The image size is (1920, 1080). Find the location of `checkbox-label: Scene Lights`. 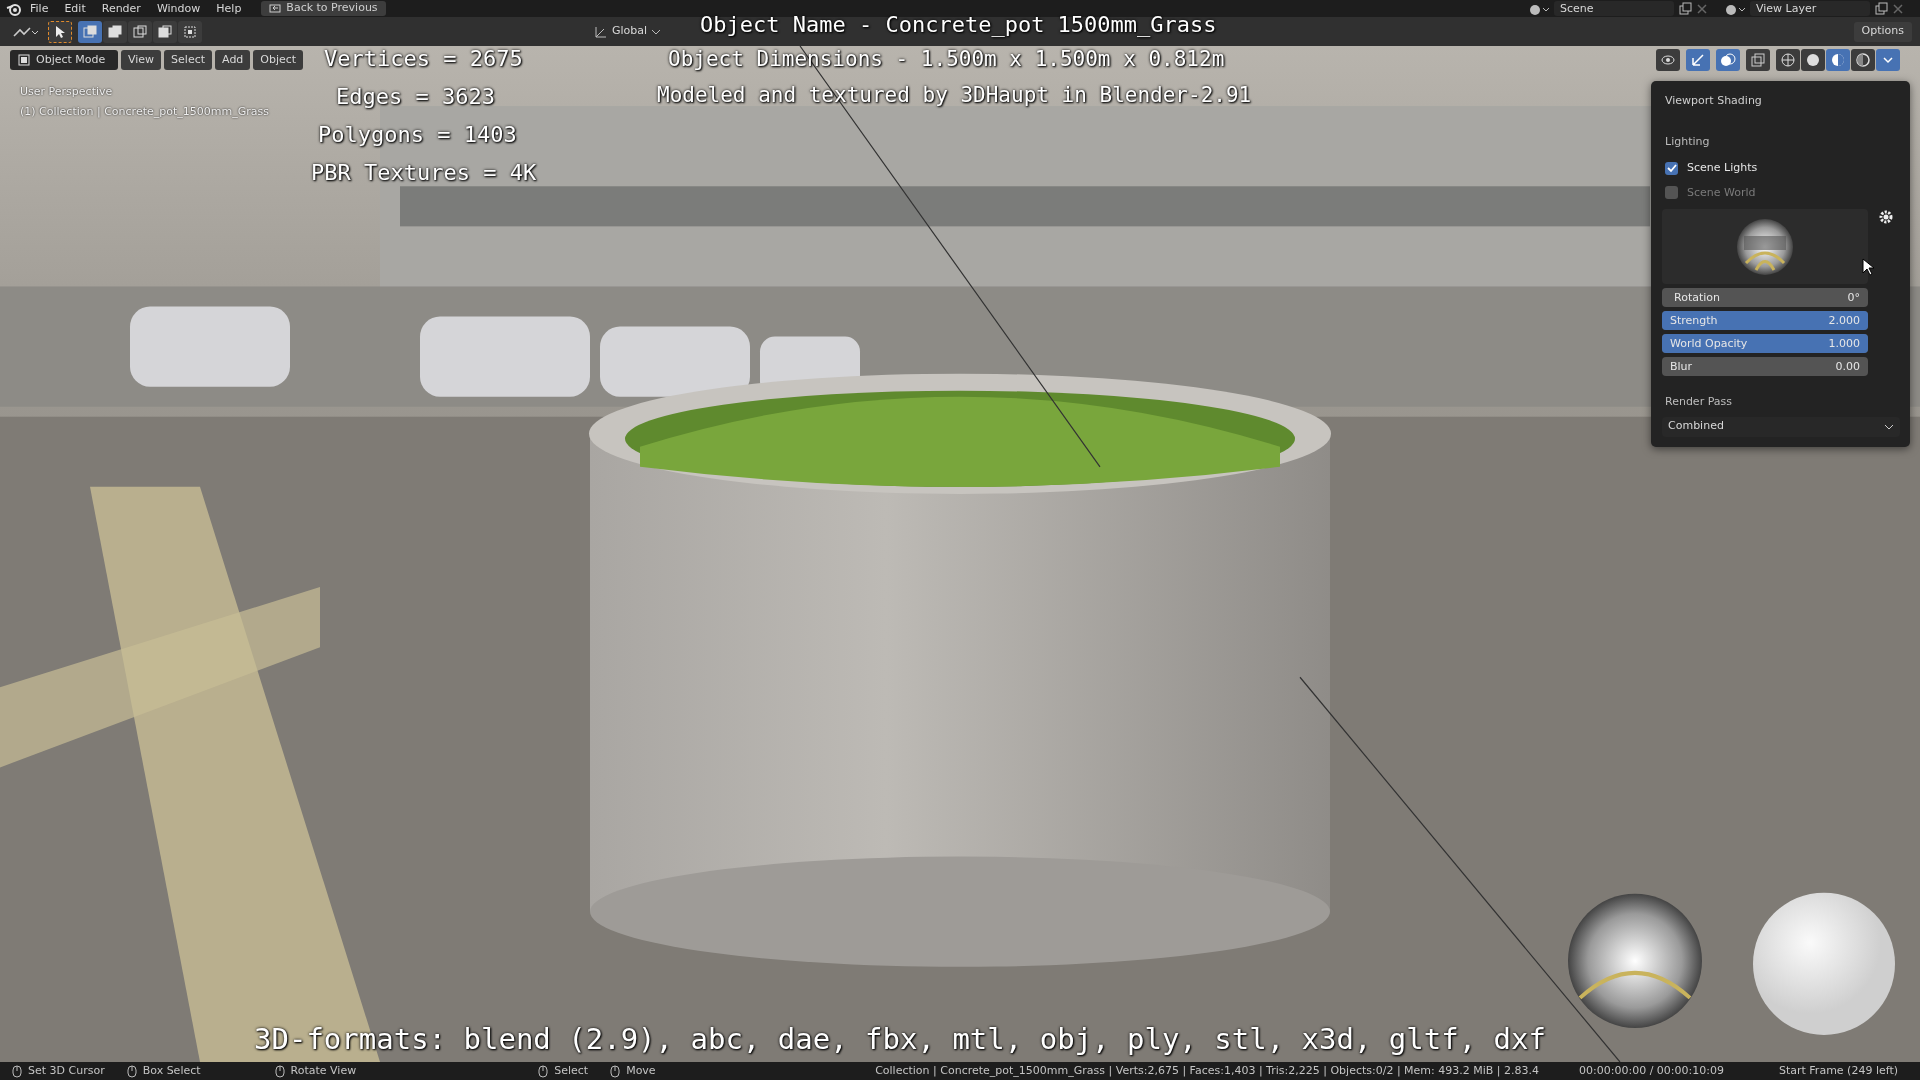

checkbox-label: Scene Lights is located at coordinates (1722, 168).